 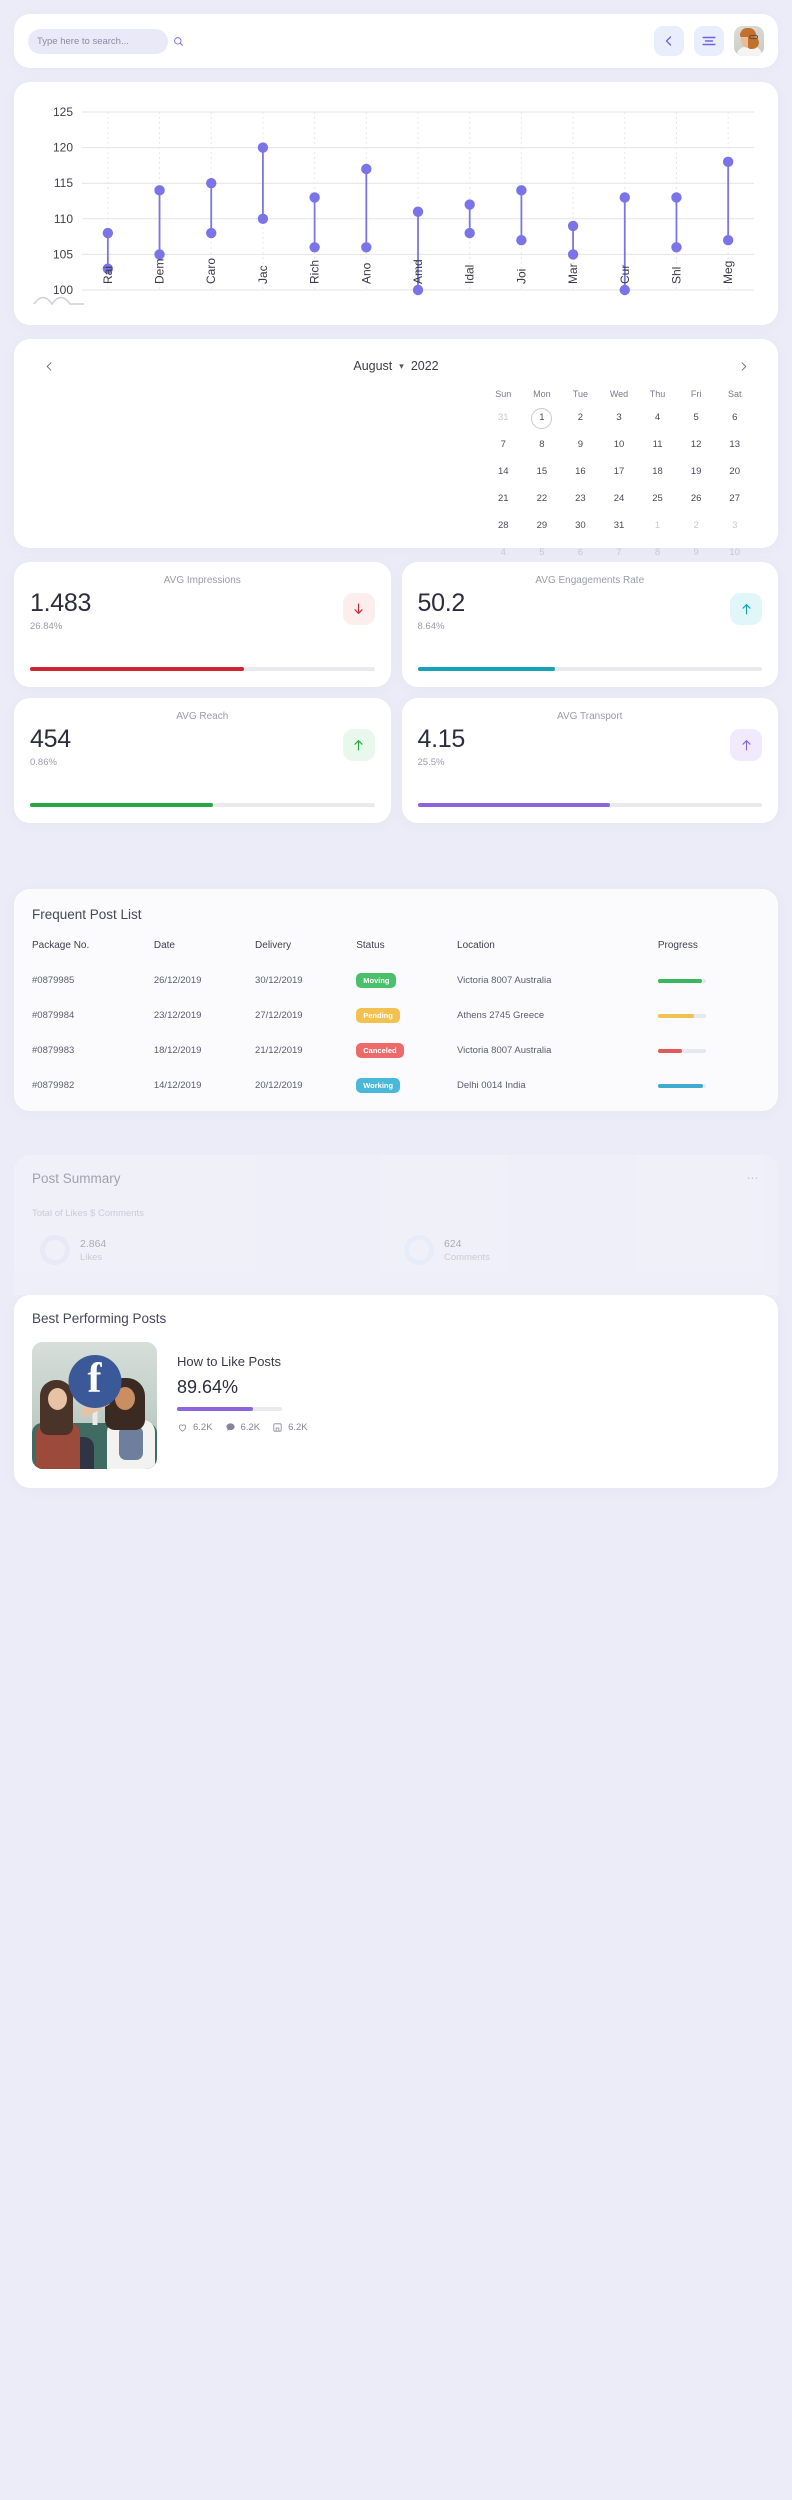 What do you see at coordinates (681, 1050) in the screenshot?
I see `progress-track` at bounding box center [681, 1050].